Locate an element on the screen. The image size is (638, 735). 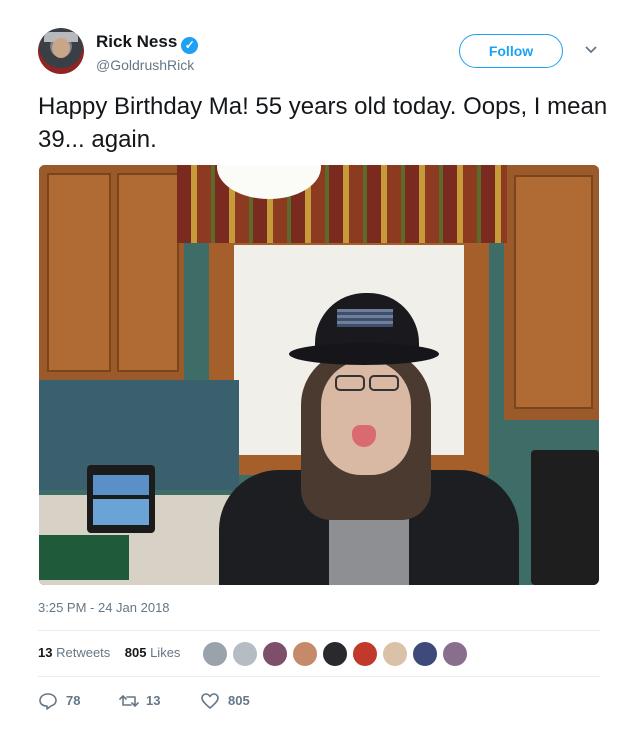
retweet-icon is located at coordinates (129, 701).